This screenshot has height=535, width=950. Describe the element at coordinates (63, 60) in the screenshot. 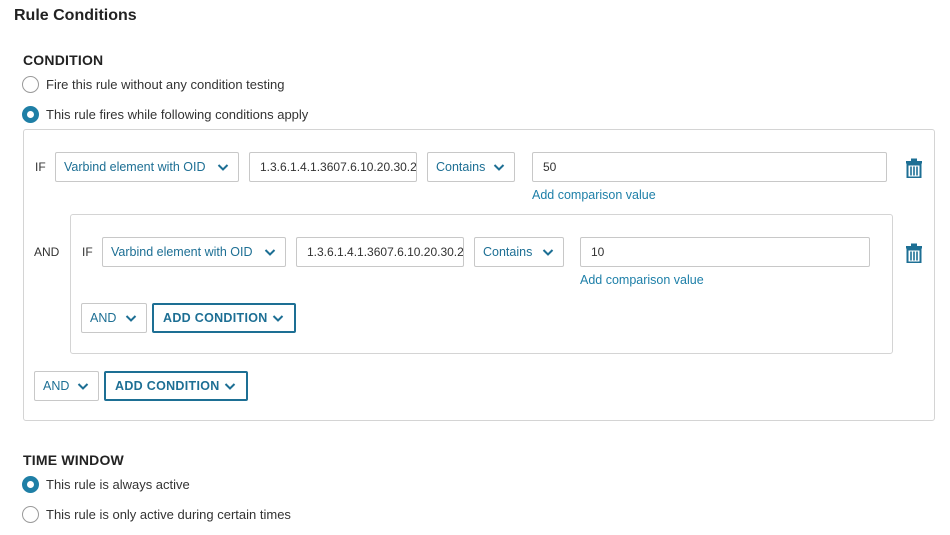

I see `condition-heading: CONDITION` at that location.